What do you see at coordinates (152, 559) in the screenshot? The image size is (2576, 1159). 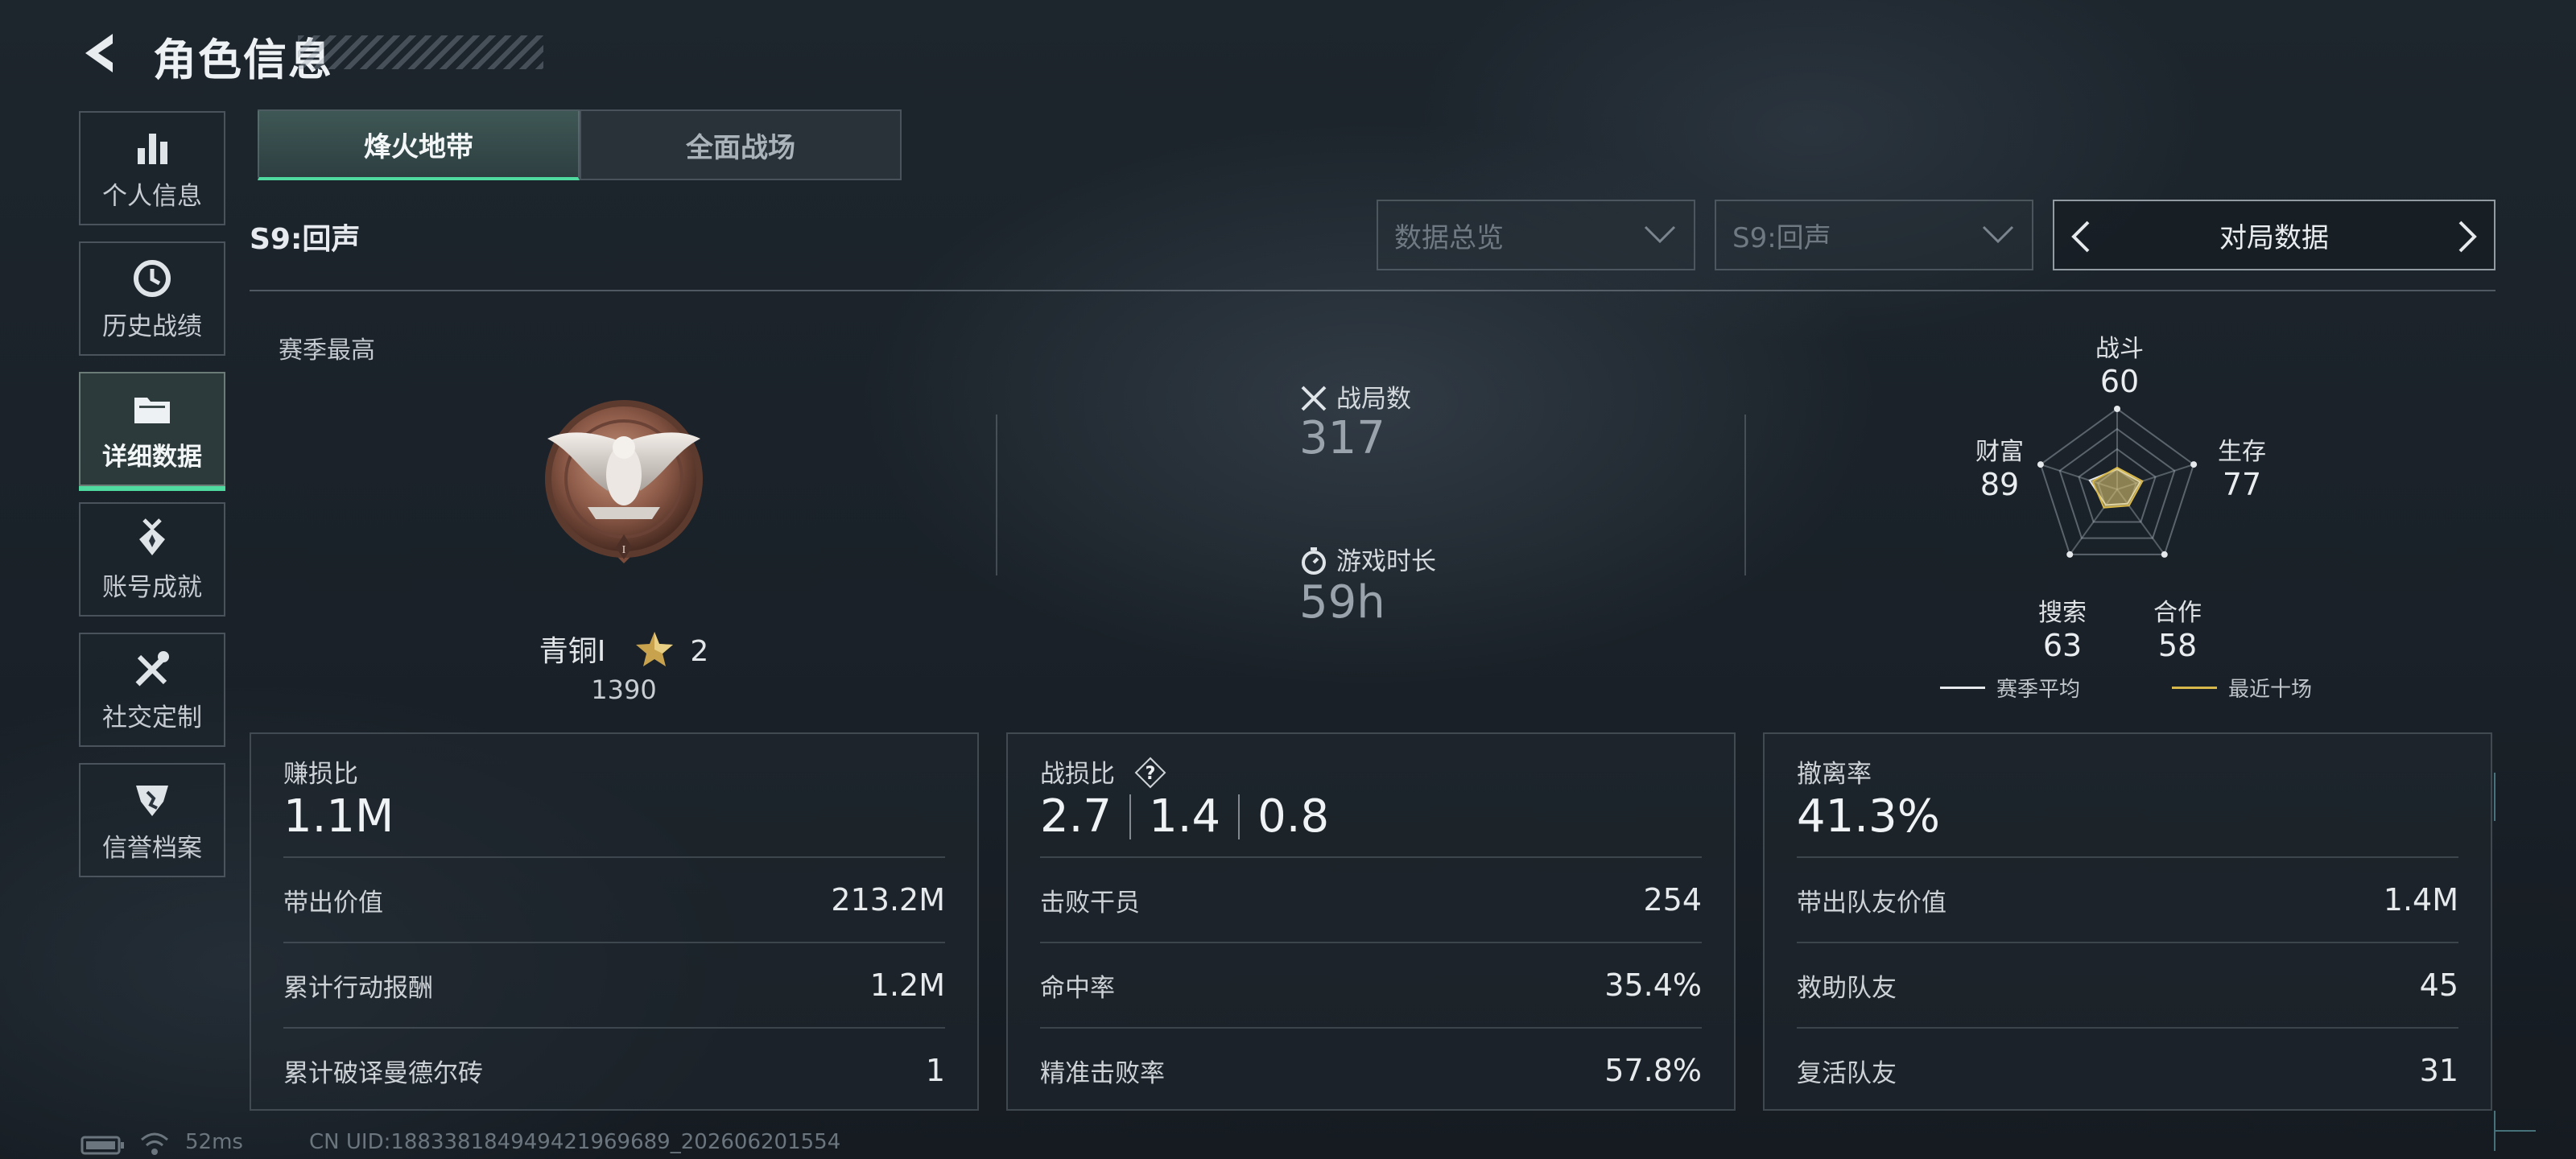 I see `sidebar-item-achievements: 账号成就` at bounding box center [152, 559].